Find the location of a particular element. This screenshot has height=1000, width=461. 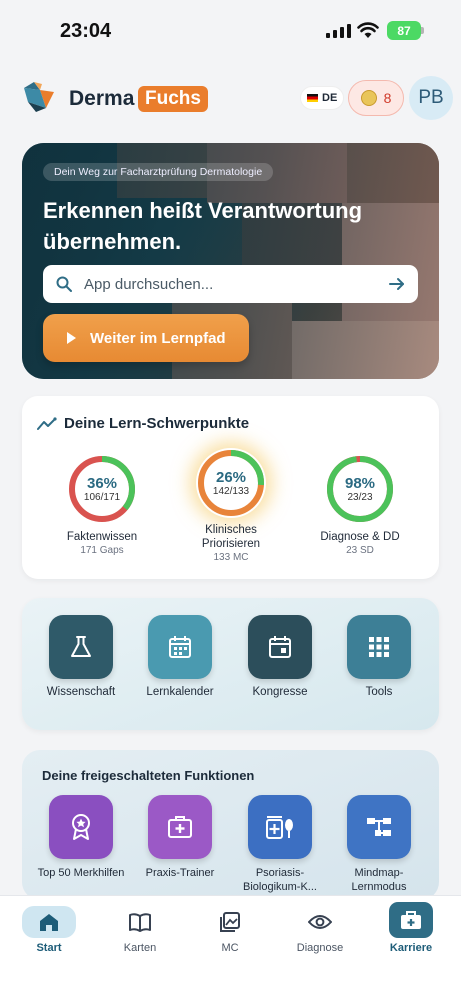

book-icon is located at coordinates (140, 922).